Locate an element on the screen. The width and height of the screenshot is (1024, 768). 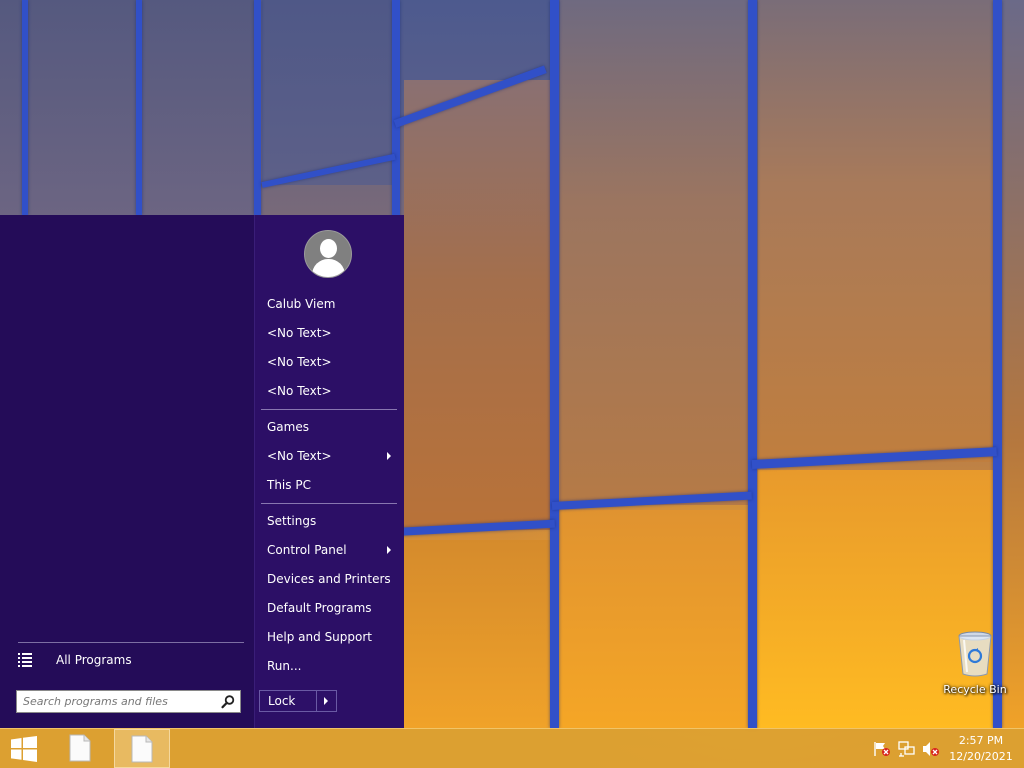
all-programs-label: All Programs is located at coordinates (94, 660).